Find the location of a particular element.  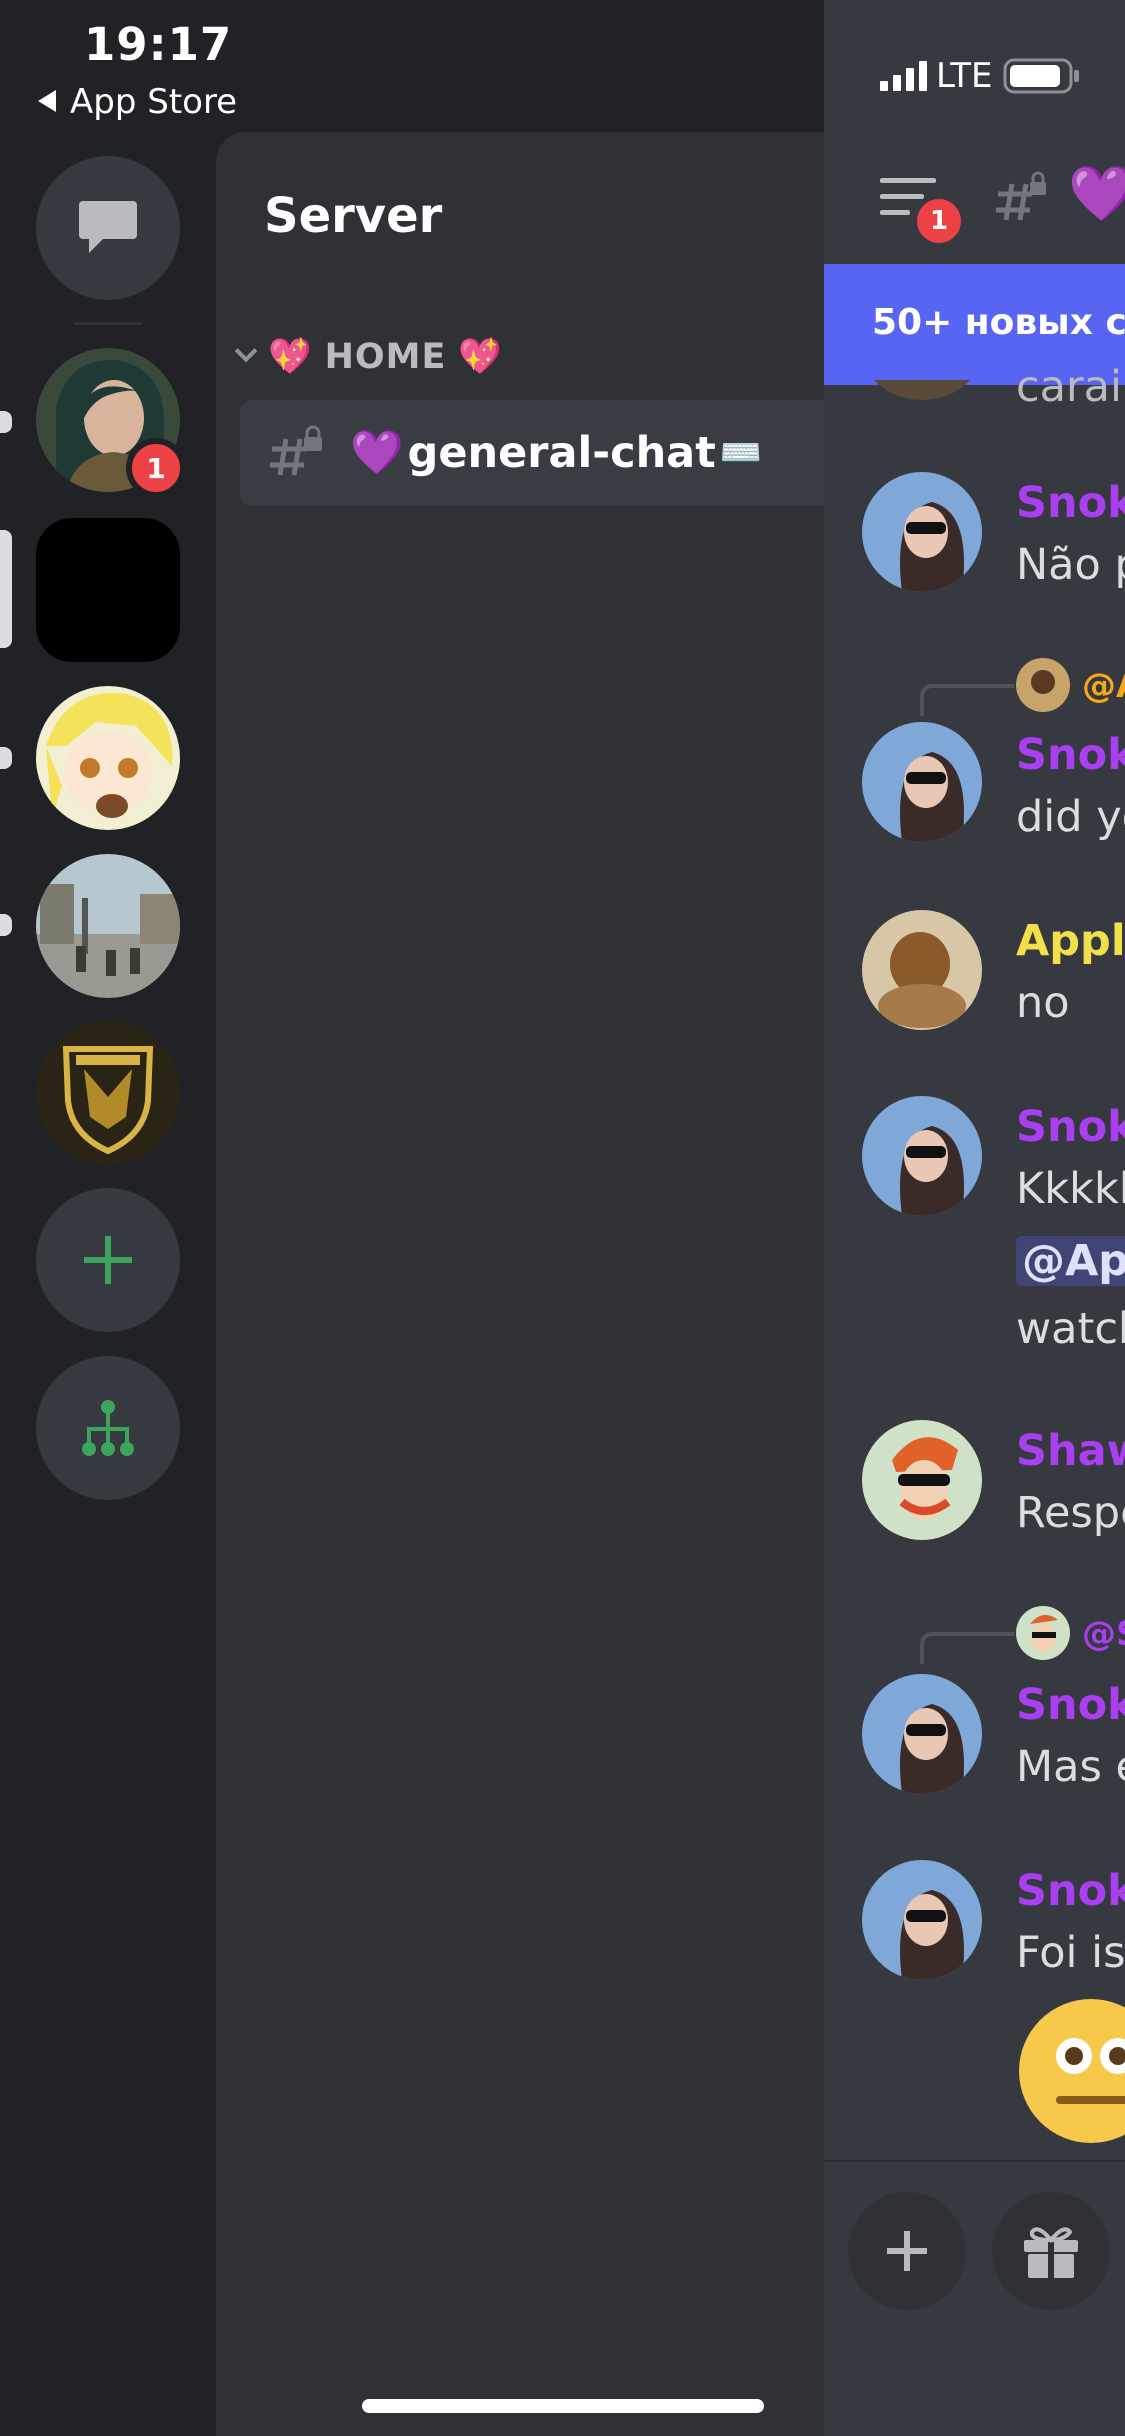

add-server-button is located at coordinates (108, 1260).